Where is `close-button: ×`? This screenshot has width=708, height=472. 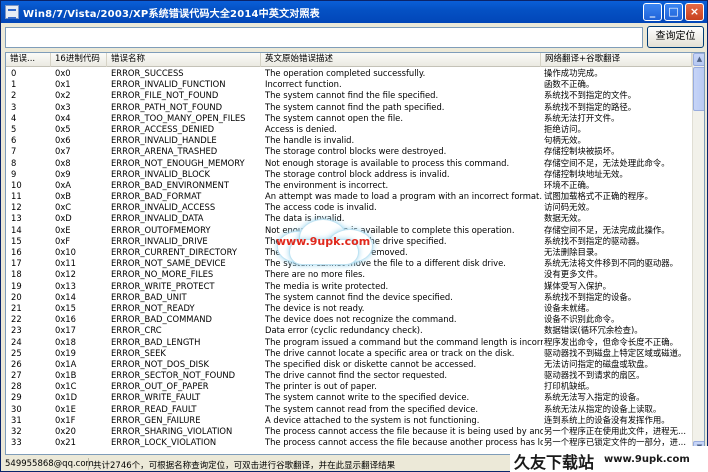
close-button: × is located at coordinates (694, 12).